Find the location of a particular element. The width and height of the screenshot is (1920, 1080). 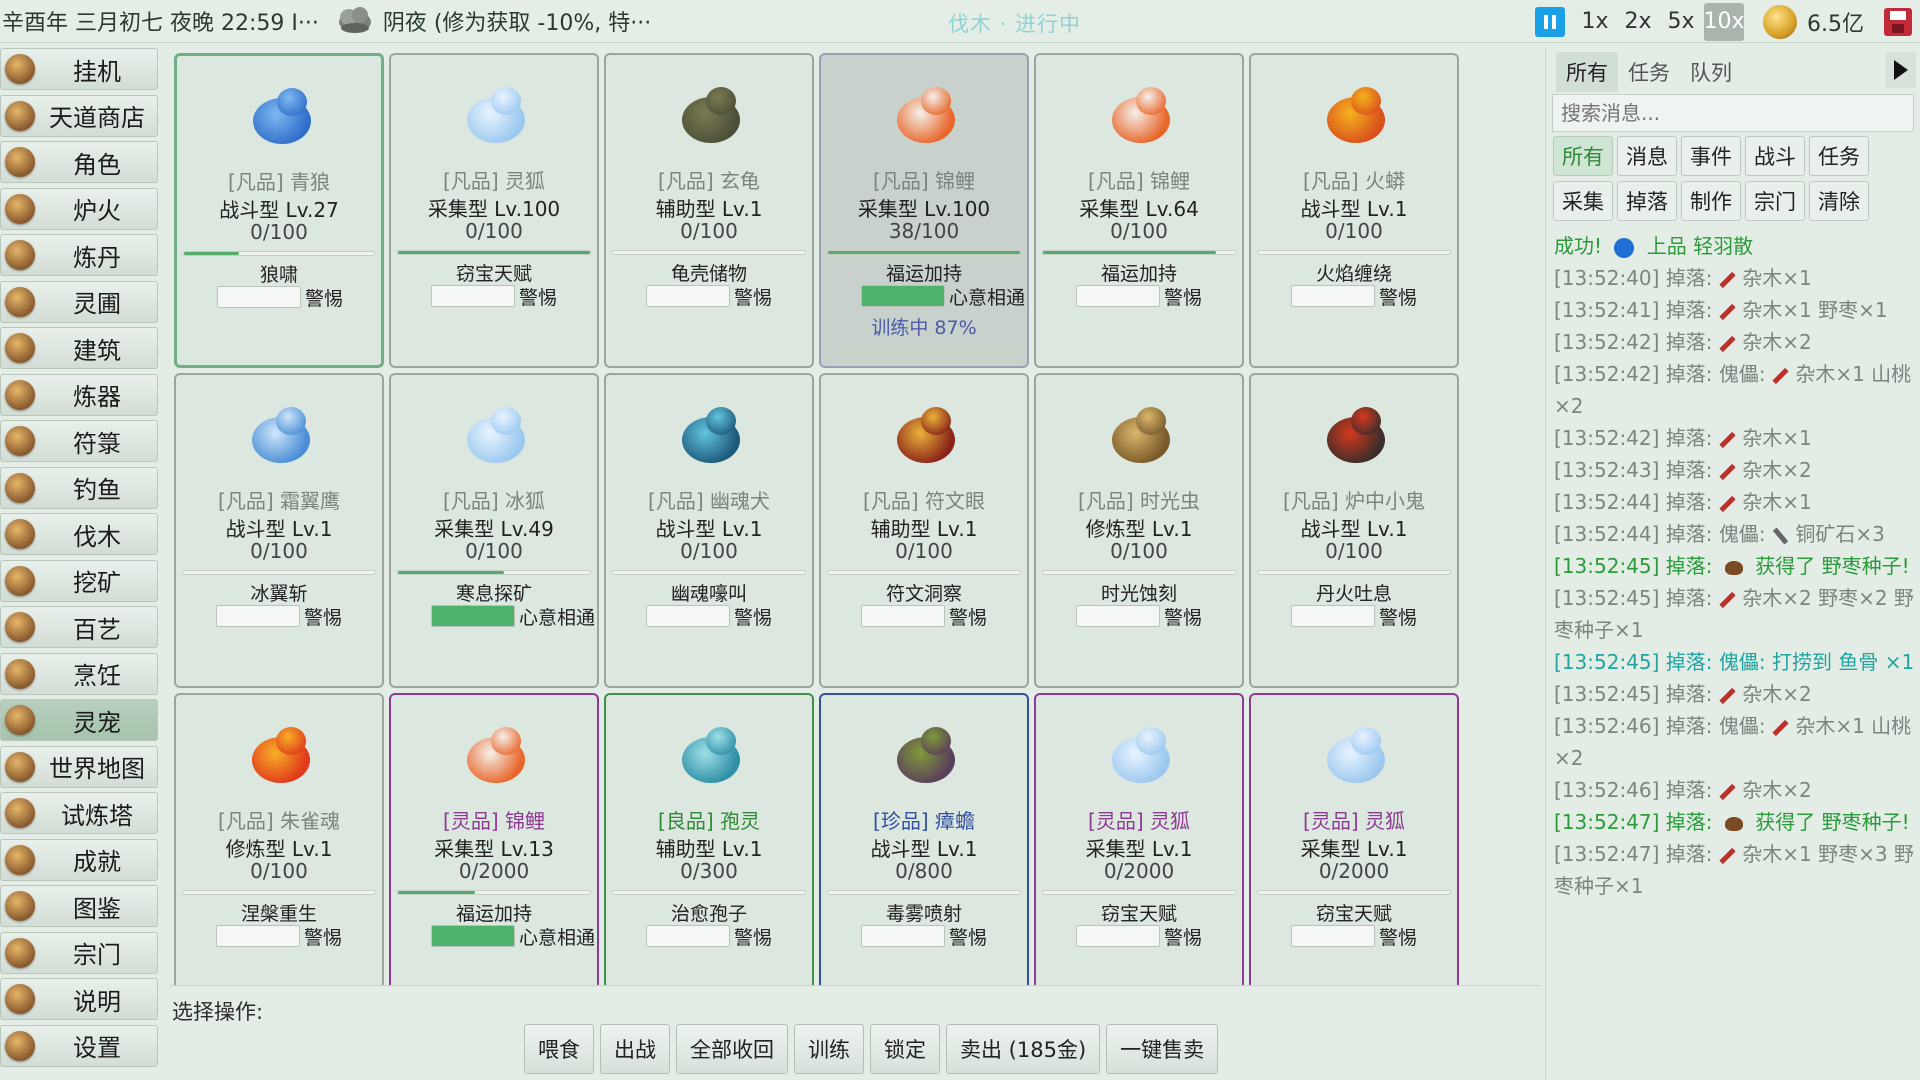

pet-type-level: 采集型 Lv.100 is located at coordinates (924, 209).